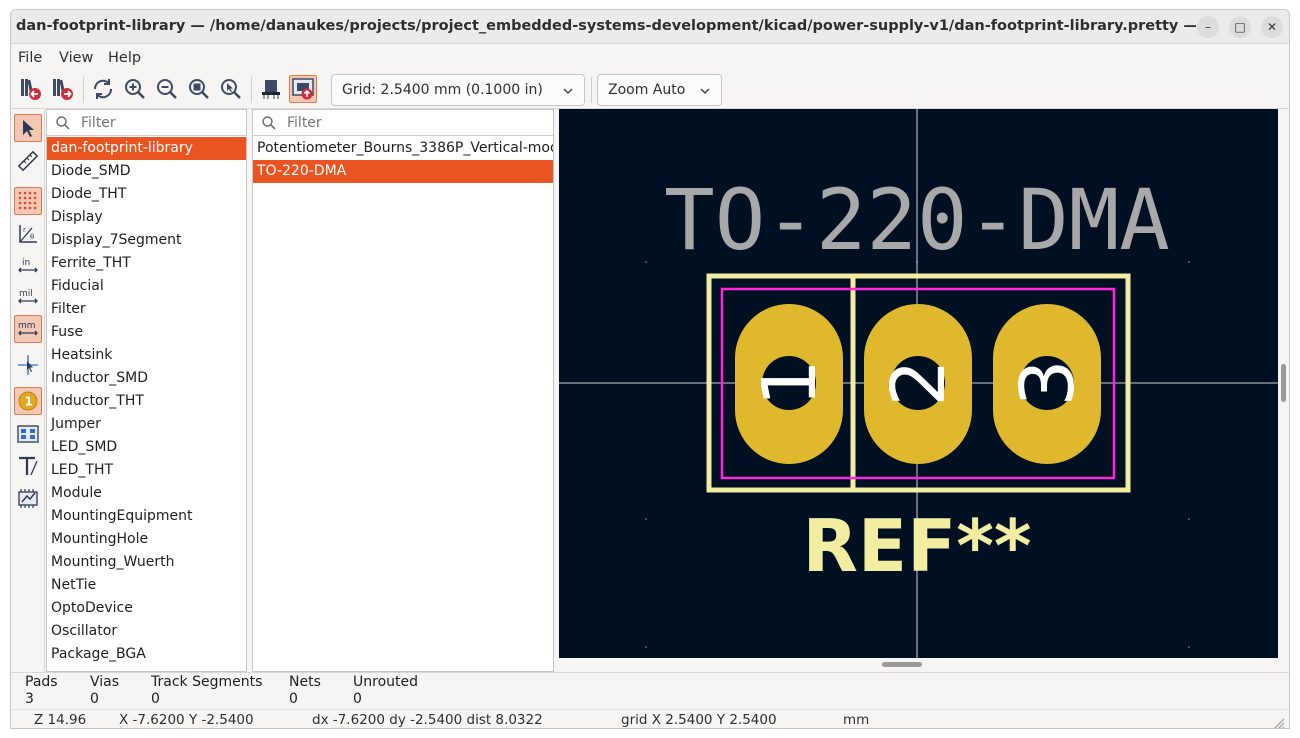  I want to click on zoom-fit-button, so click(199, 89).